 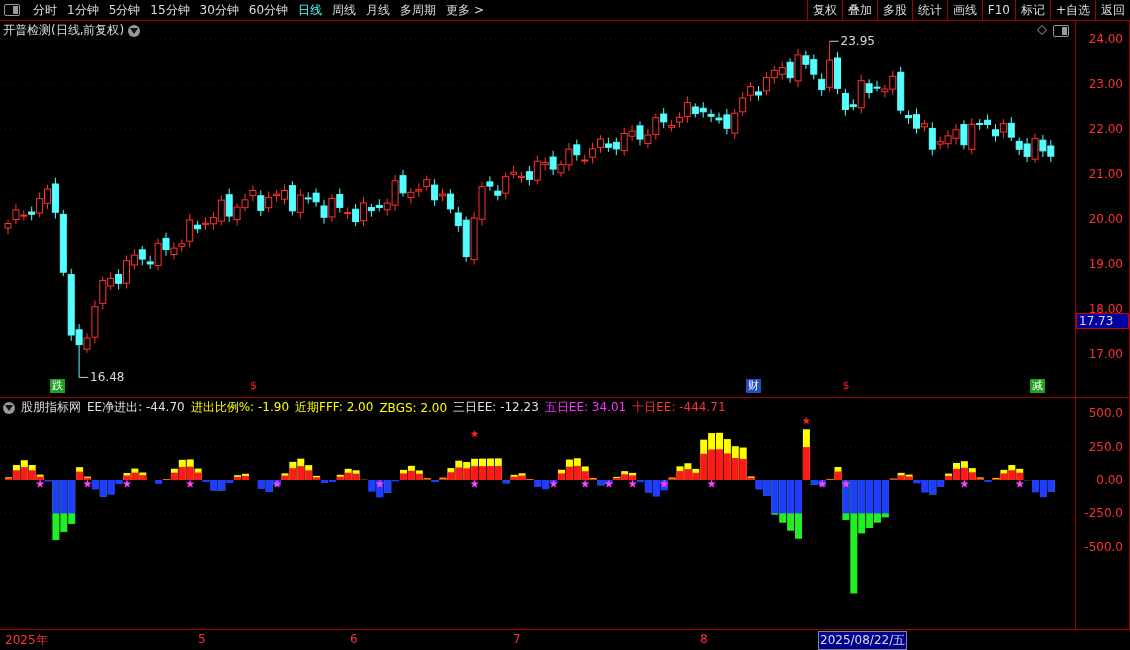 I want to click on price-tick: 19.00, so click(x=1105, y=264).